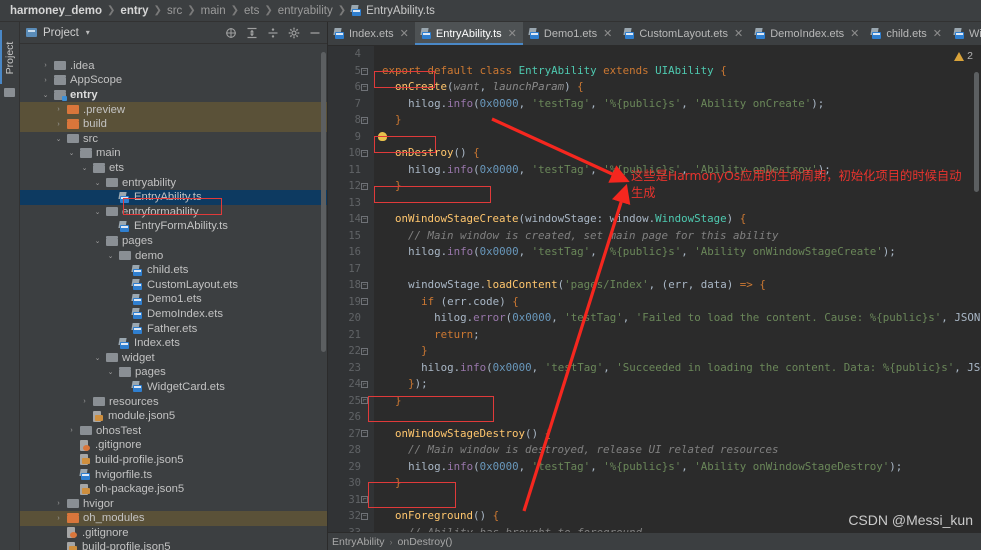  I want to click on editor-tab-widgetcard-ets: WidgetCard.ets✕, so click(964, 33).